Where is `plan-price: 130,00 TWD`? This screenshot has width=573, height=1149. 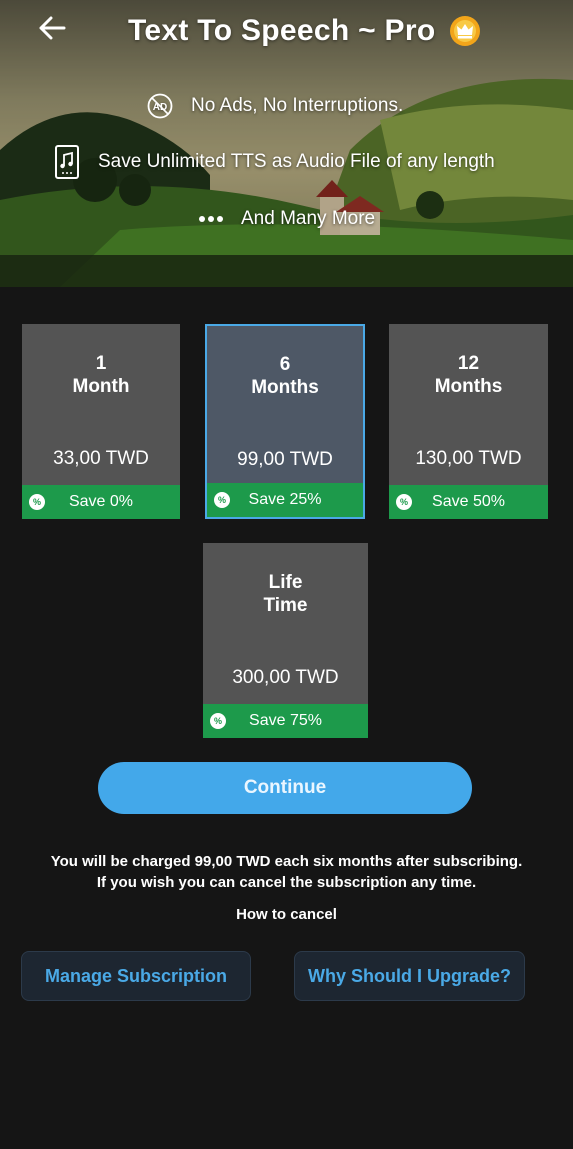
plan-price: 130,00 TWD is located at coordinates (468, 458).